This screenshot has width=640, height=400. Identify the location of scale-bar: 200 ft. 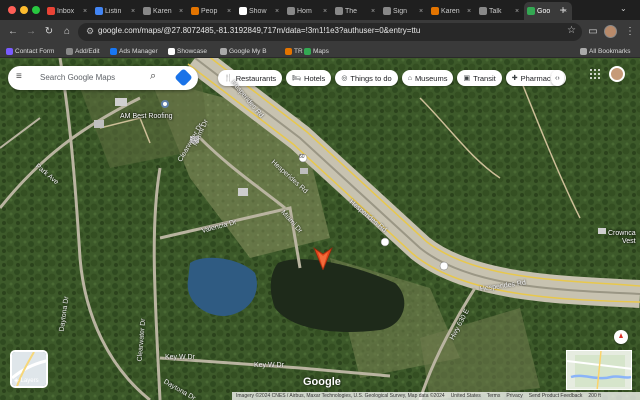
(594, 396).